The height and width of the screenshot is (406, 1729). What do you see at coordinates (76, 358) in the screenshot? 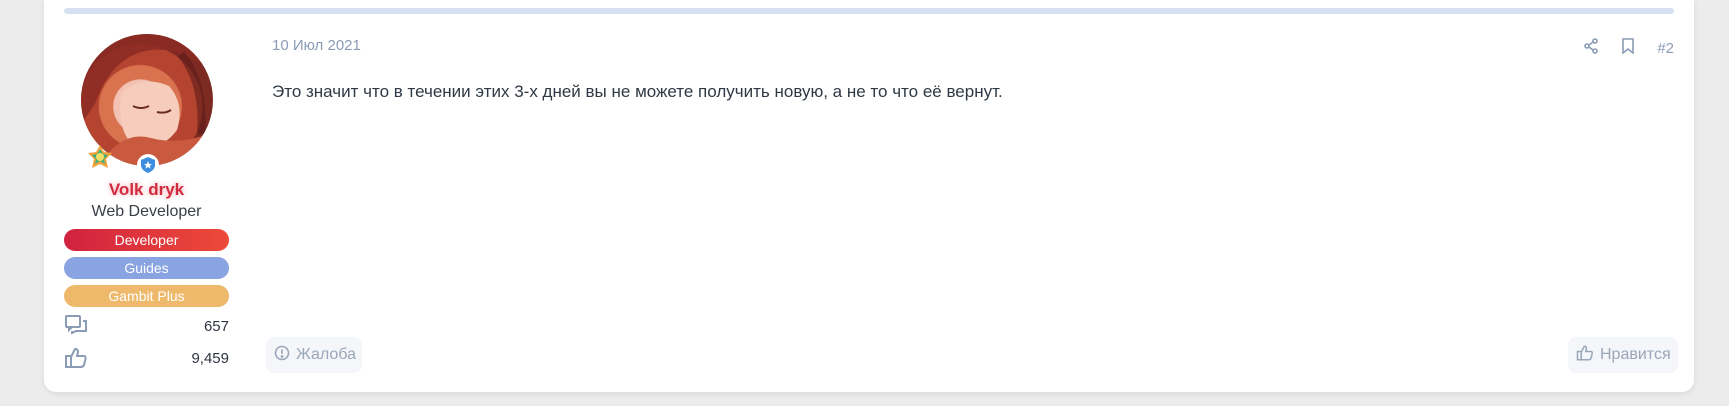
I see `reactions-icon` at bounding box center [76, 358].